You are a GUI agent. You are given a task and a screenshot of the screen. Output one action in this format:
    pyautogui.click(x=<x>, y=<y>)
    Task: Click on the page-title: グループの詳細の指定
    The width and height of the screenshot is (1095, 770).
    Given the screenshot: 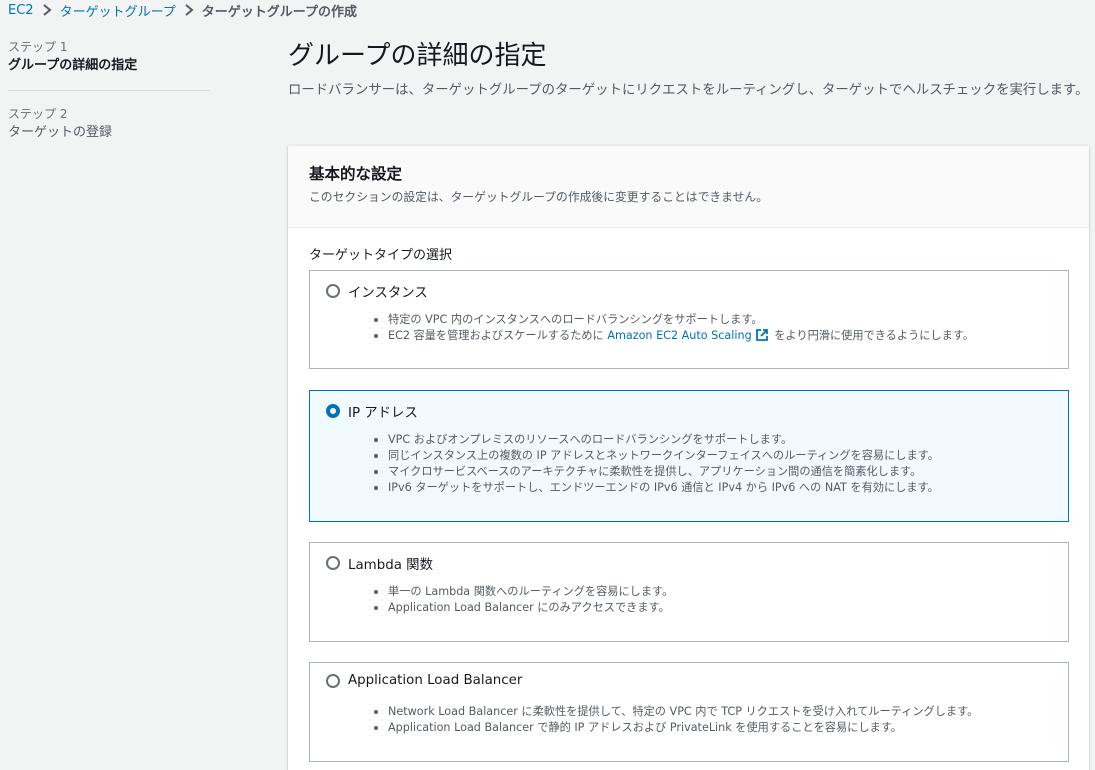 What is the action you would take?
    pyautogui.click(x=417, y=56)
    